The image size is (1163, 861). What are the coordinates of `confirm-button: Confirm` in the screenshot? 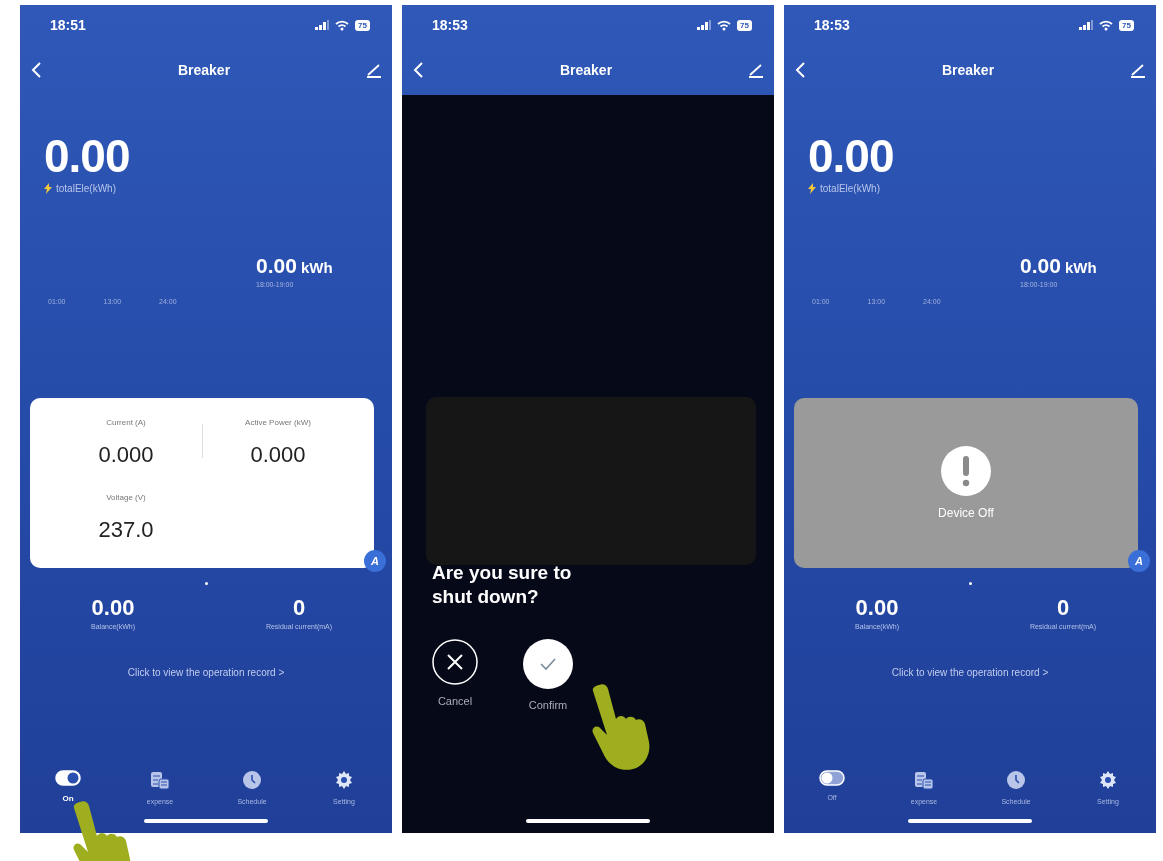 It's located at (548, 674).